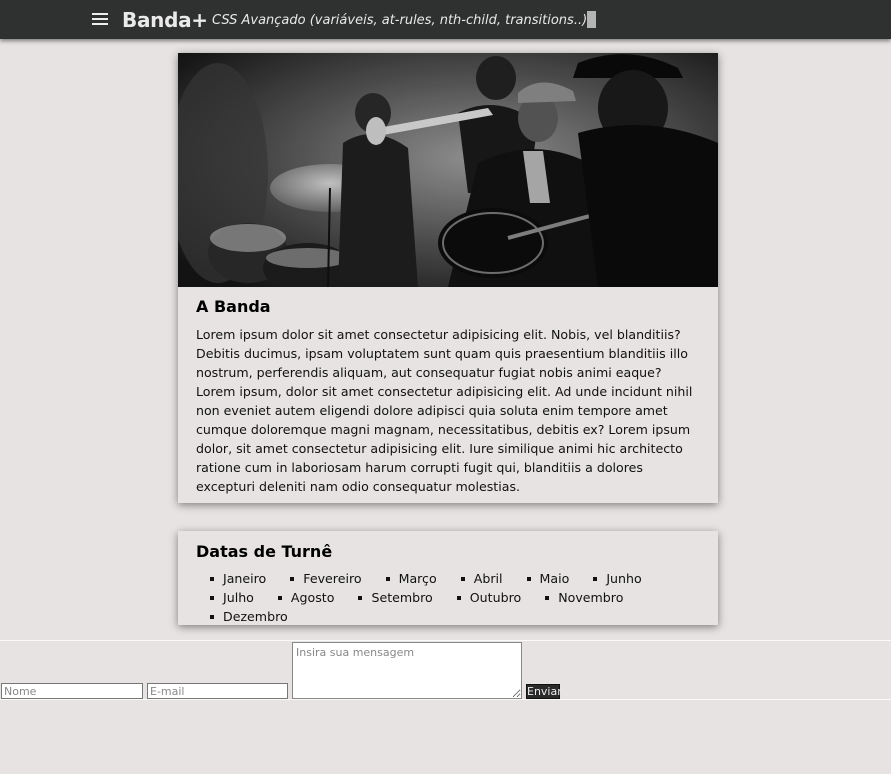 This screenshot has height=774, width=891. Describe the element at coordinates (583, 597) in the screenshot. I see `list-item: Novembro` at that location.